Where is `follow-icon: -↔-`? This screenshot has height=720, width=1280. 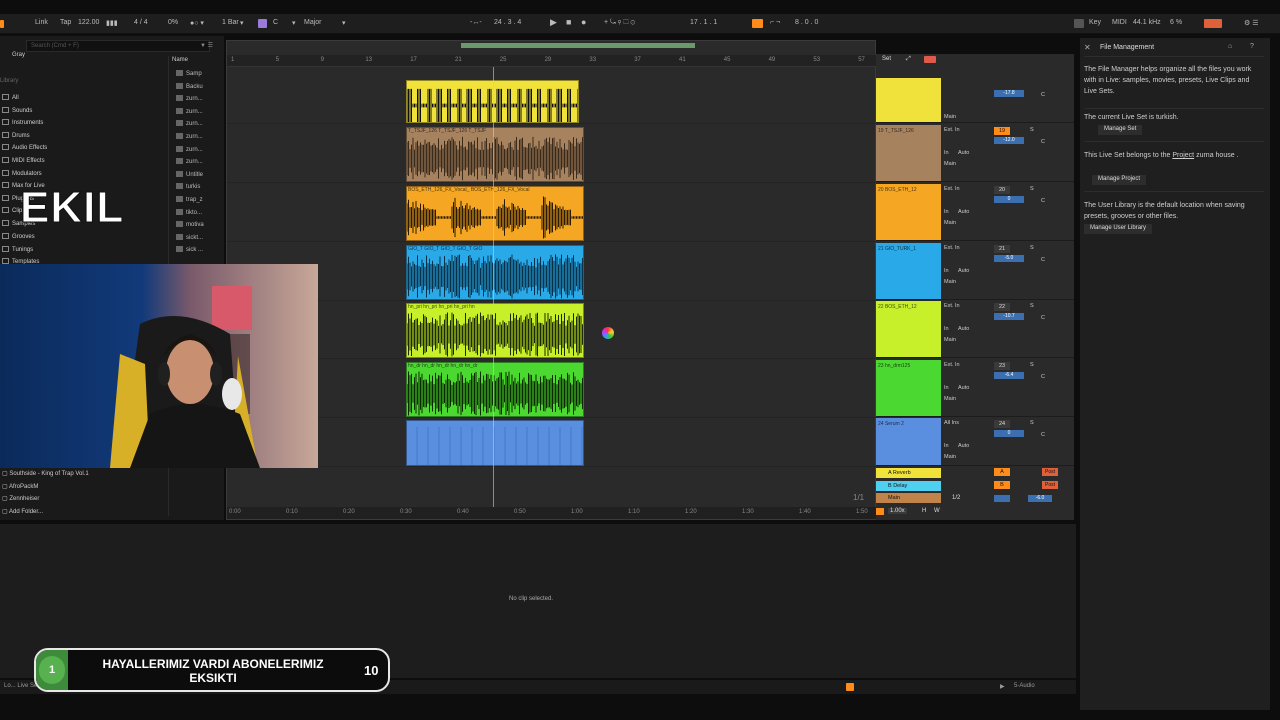 follow-icon: -↔- is located at coordinates (476, 22).